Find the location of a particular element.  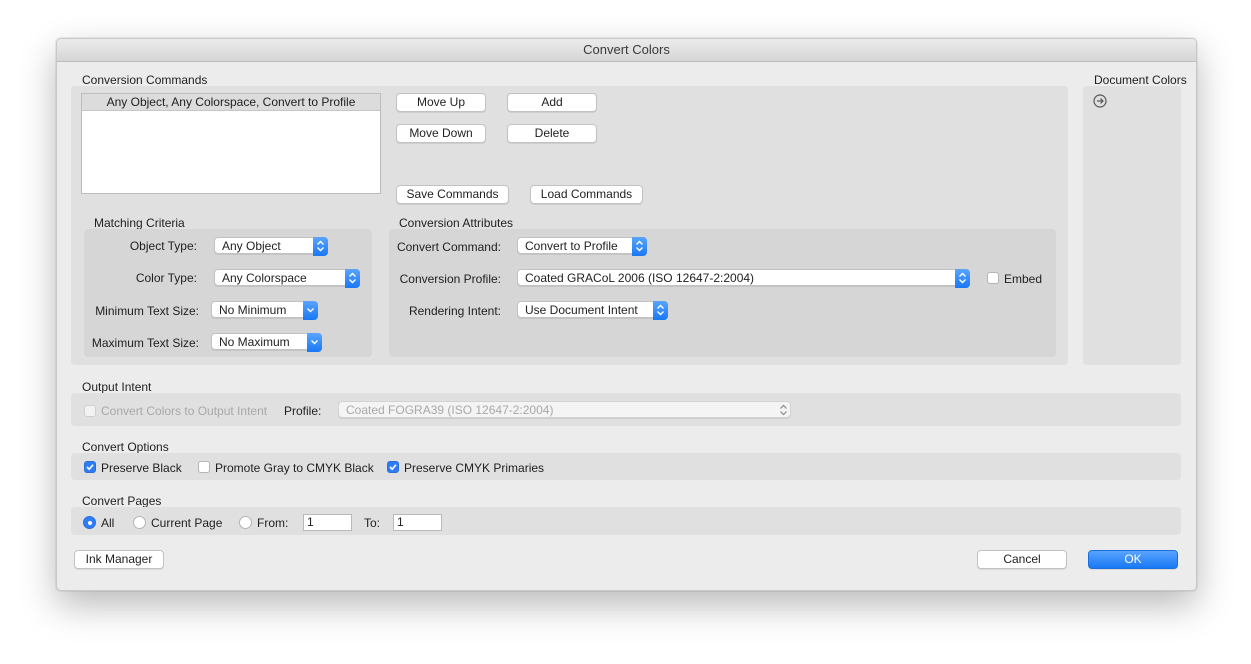

minimum-text-size-value: No Minimum is located at coordinates (253, 310).